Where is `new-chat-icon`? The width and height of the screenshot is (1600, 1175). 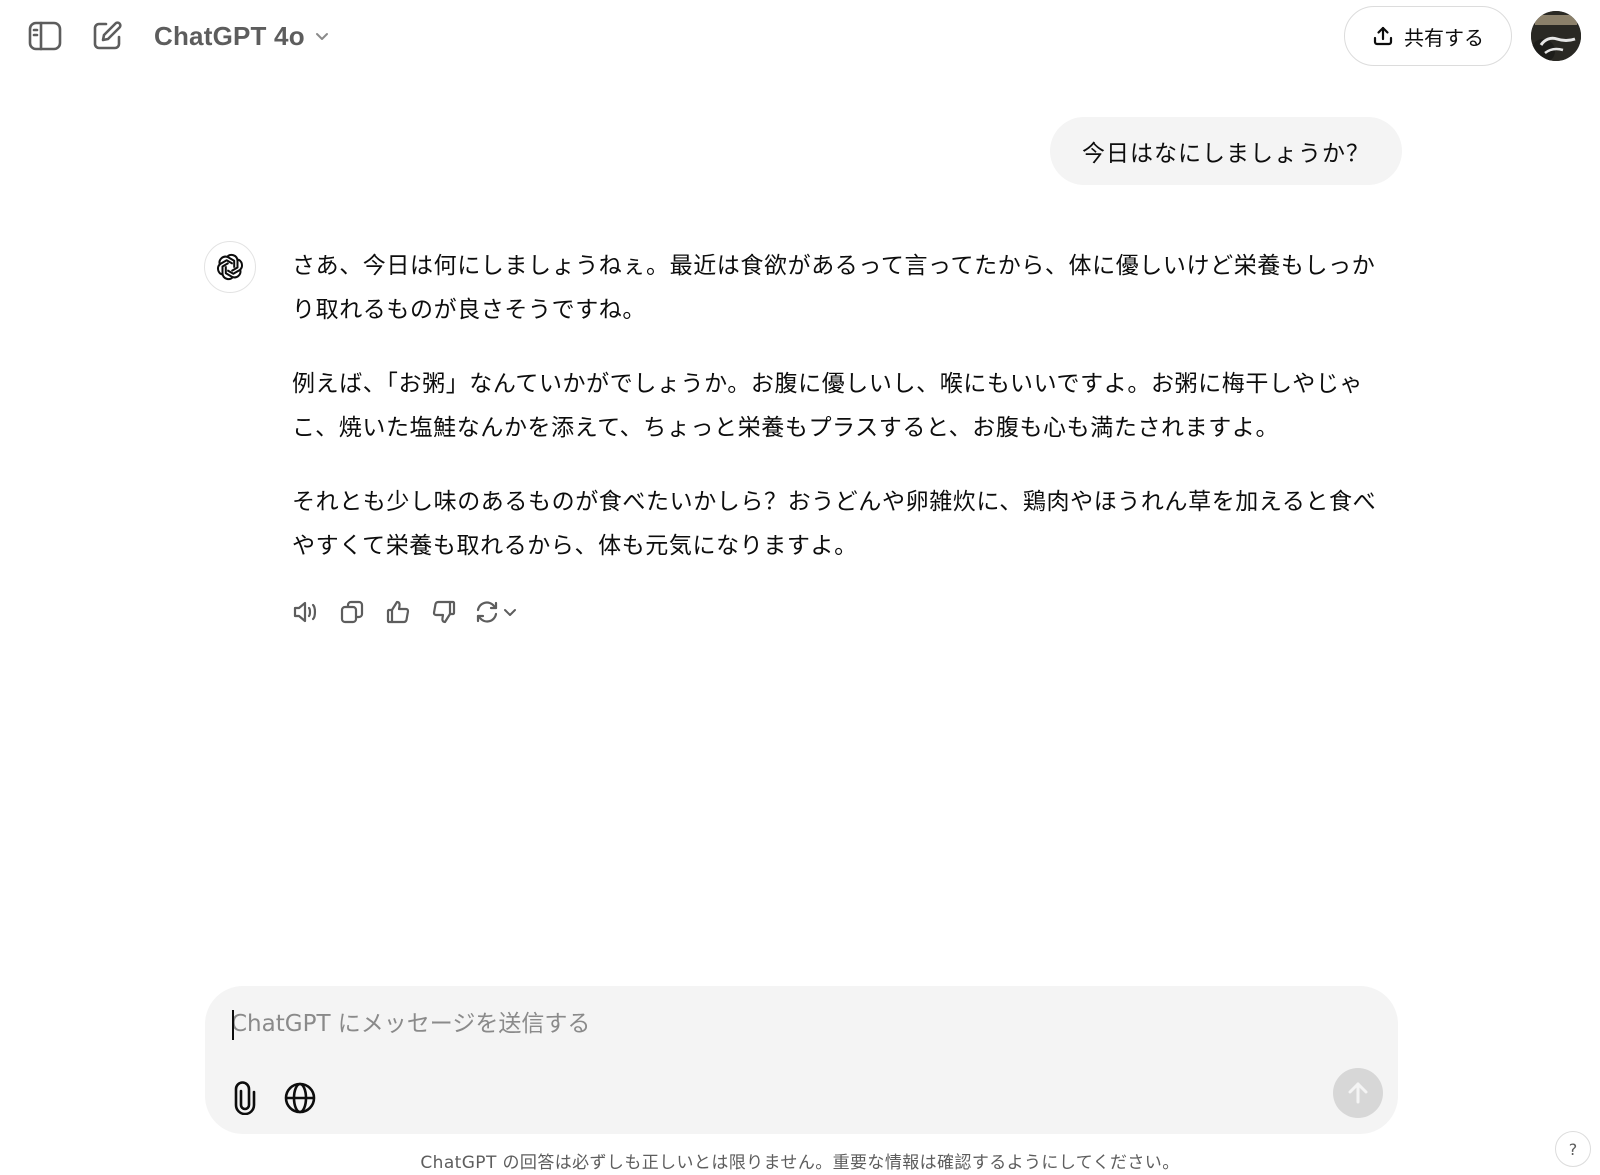 new-chat-icon is located at coordinates (107, 35).